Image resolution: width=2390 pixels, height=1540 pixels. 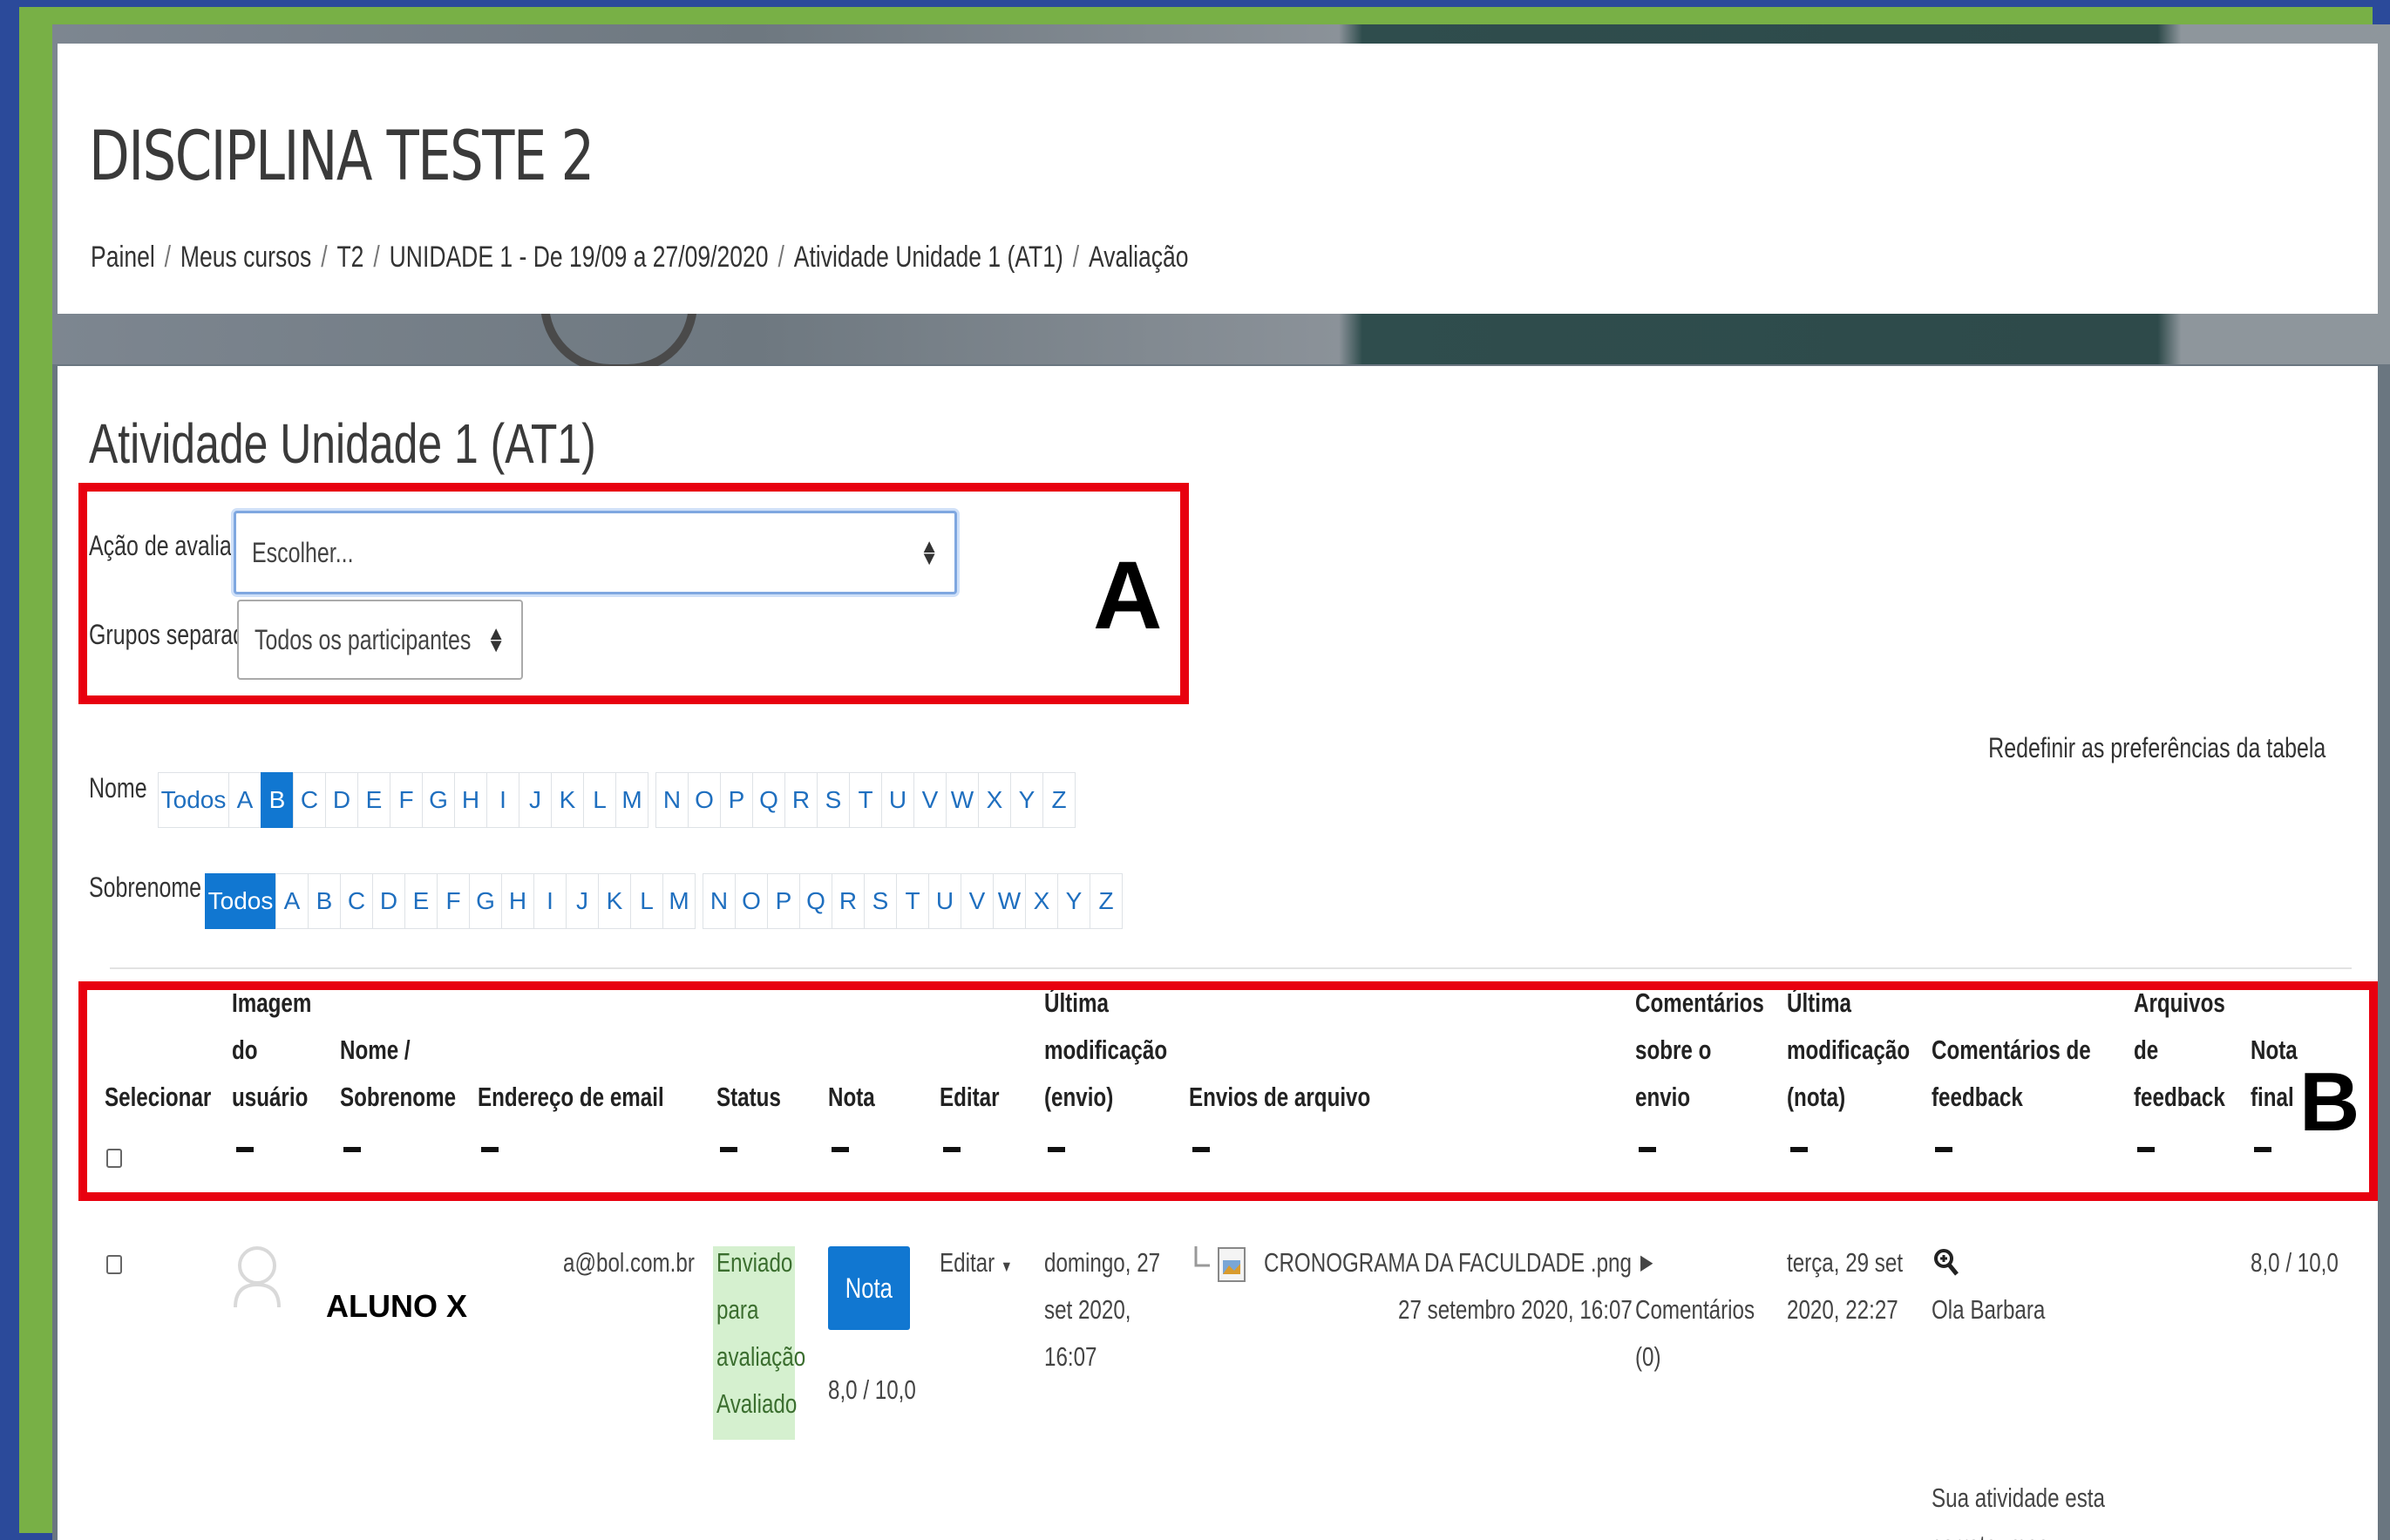 I want to click on first-name-filter-label: Nome, so click(x=118, y=788).